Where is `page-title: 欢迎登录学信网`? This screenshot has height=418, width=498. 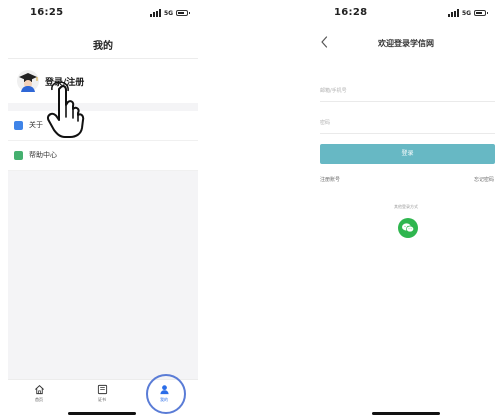 page-title: 欢迎登录学信网 is located at coordinates (406, 43).